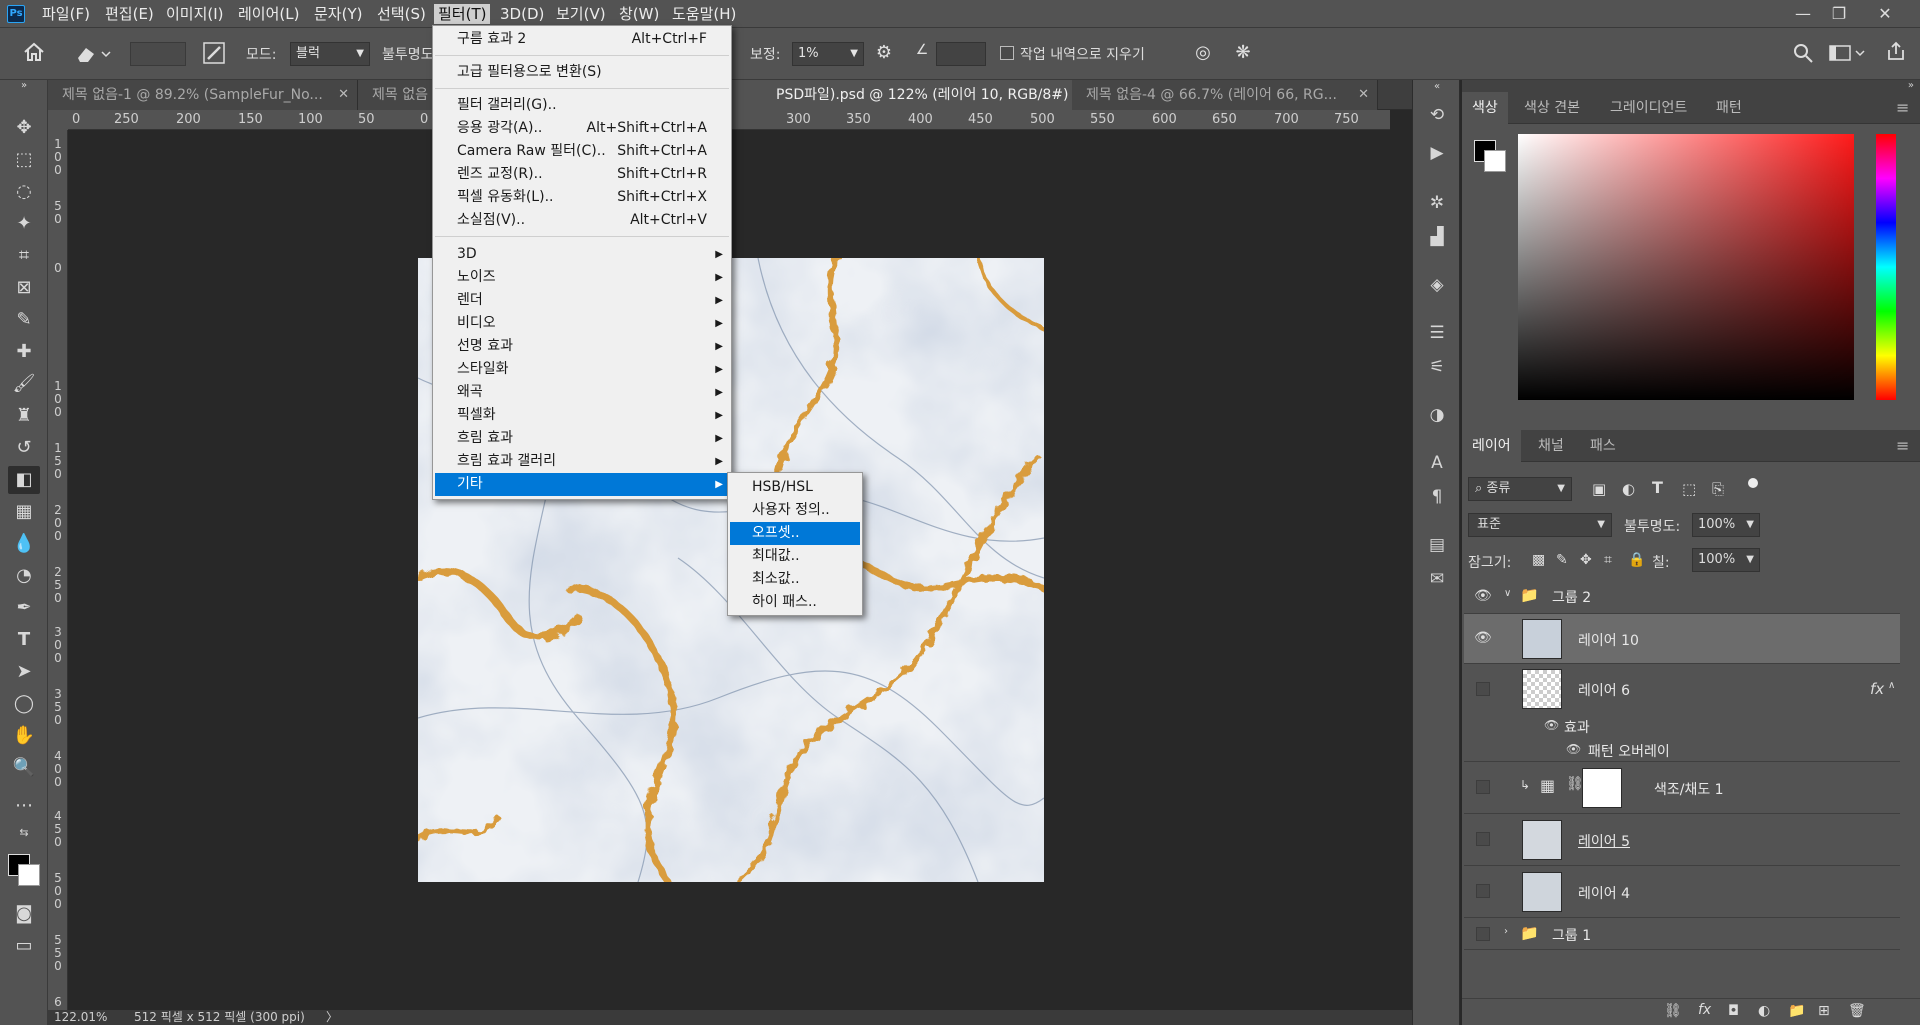 The height and width of the screenshot is (1025, 1920). I want to click on layer-opacity-input: 100% ▼, so click(1726, 525).